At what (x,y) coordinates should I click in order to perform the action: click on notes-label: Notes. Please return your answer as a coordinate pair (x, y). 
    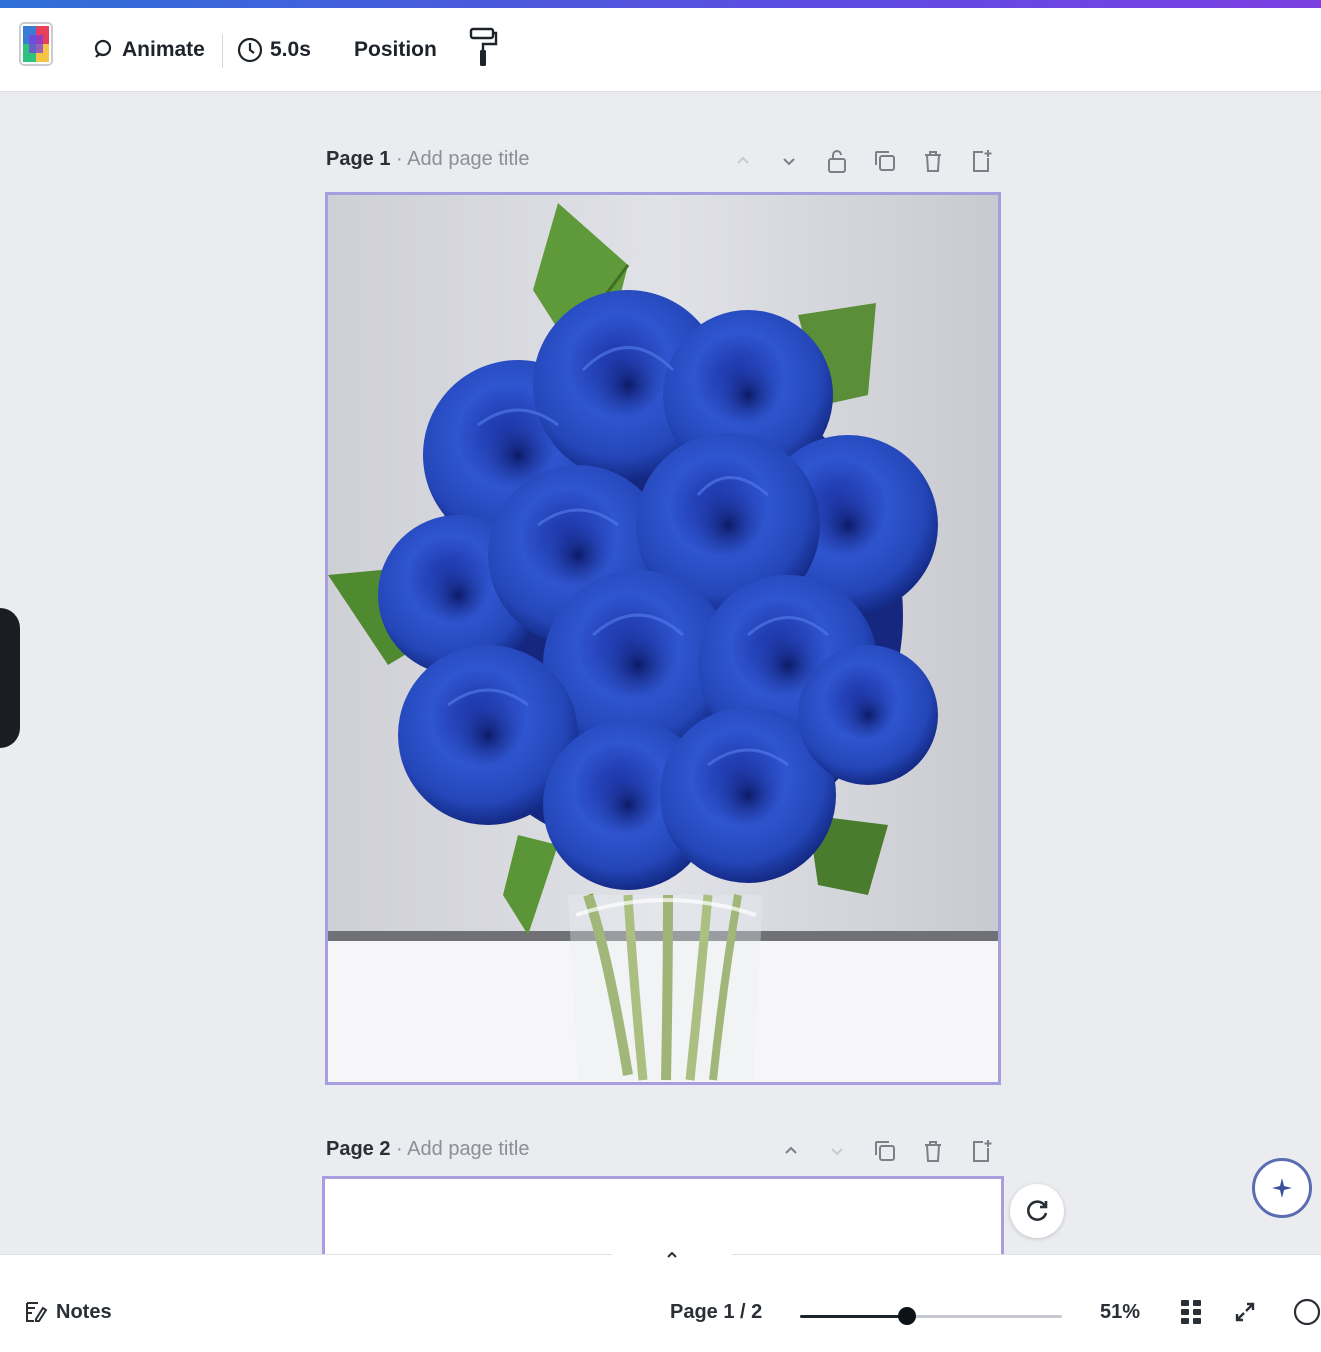
    Looking at the image, I should click on (84, 1311).